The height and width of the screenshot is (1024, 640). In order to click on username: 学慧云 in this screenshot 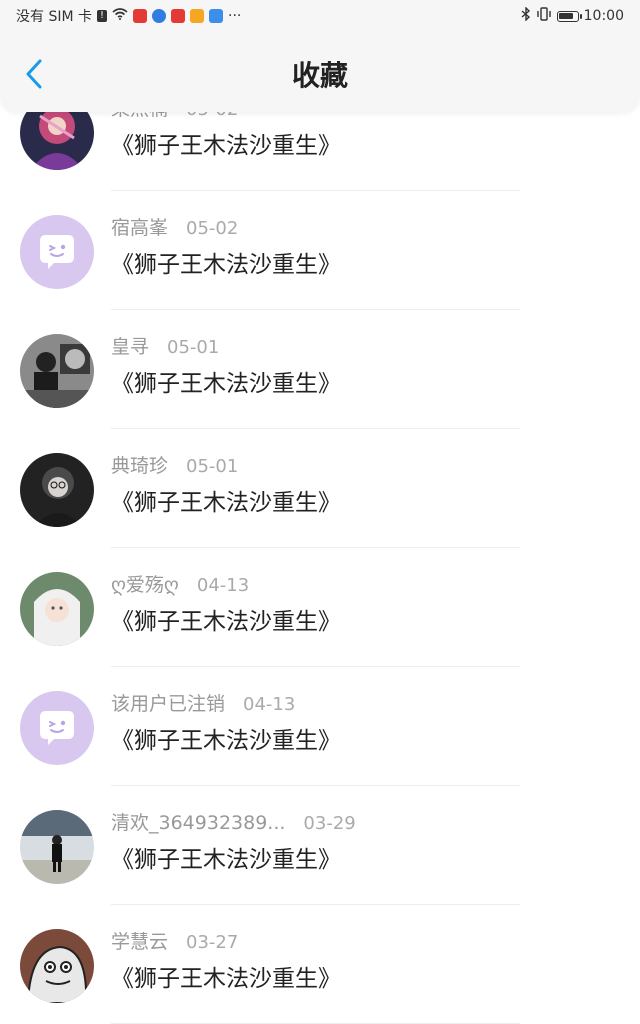, I will do `click(139, 940)`.